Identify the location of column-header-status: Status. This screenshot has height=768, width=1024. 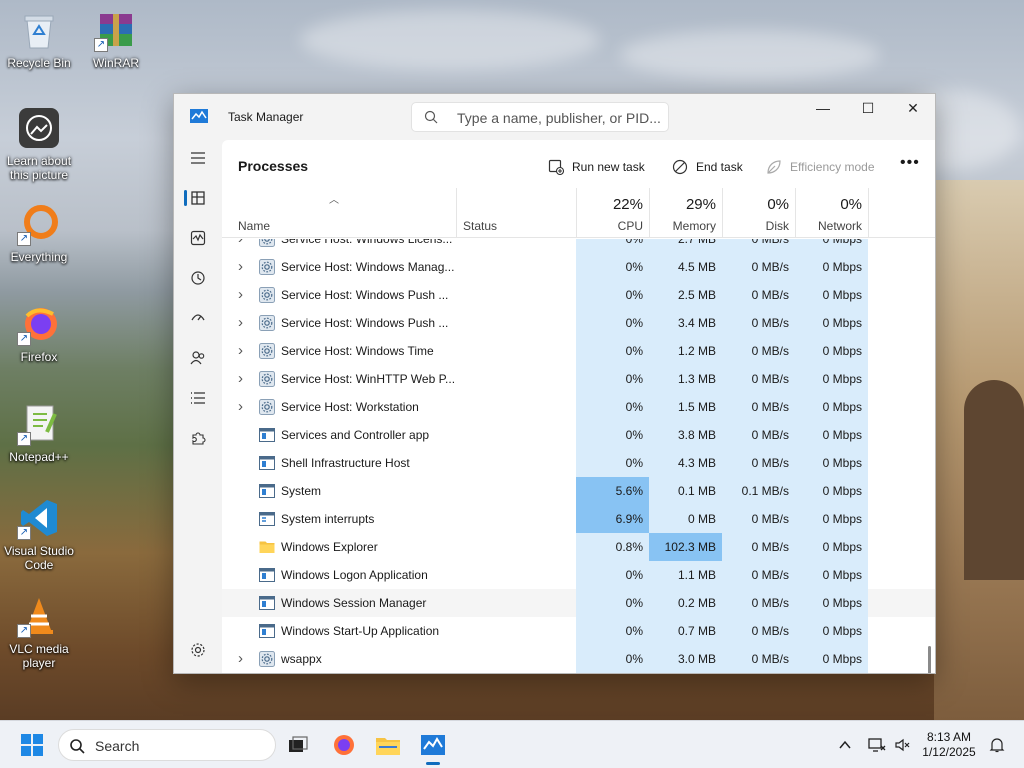
(480, 226).